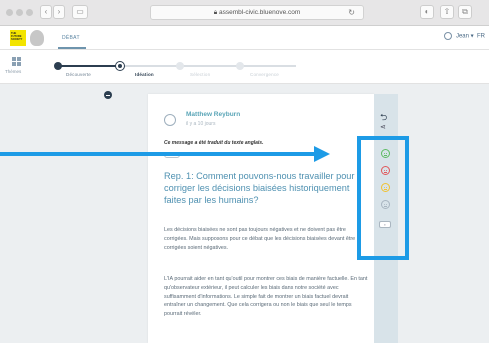 The image size is (489, 343). What do you see at coordinates (259, 12) in the screenshot?
I see `url-text: assembl-civic.bluenove.com` at bounding box center [259, 12].